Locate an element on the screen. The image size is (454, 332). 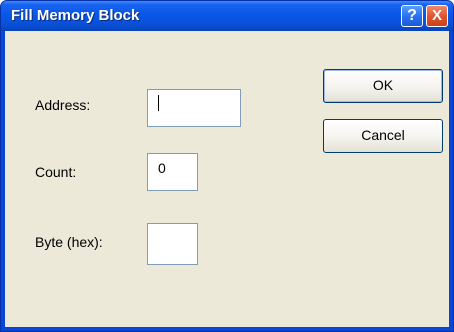
cancel-button: Cancel is located at coordinates (383, 136).